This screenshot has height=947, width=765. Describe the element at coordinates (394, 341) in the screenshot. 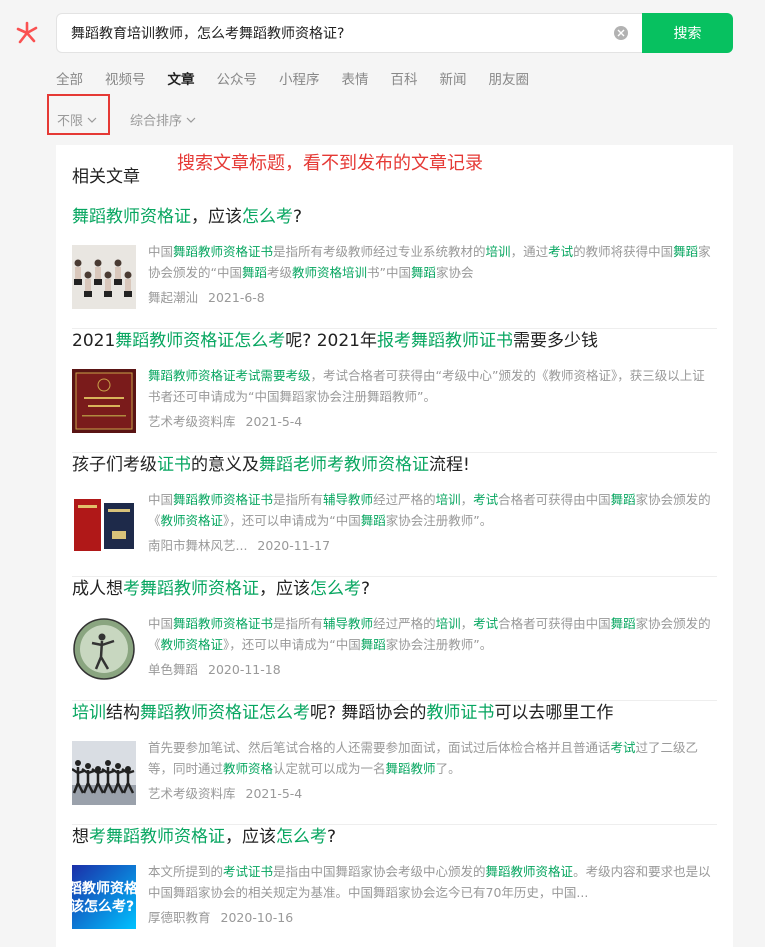

I see `article-title: 2021舞蹈教师资格证怎么考呢? 2021年报考舞蹈教师证书需要多少钱` at that location.